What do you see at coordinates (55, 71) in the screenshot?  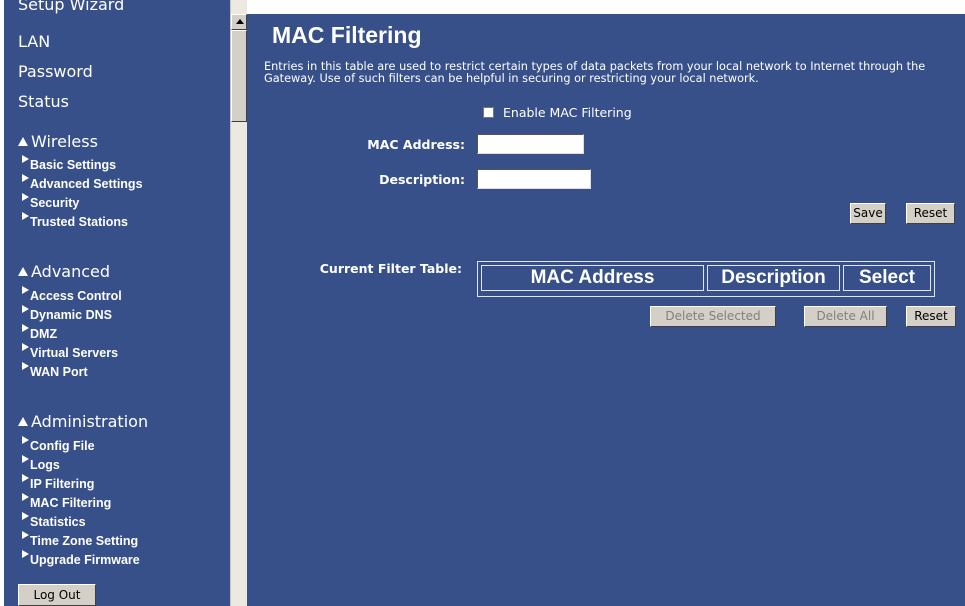 I see `sidebar-link-password: Password` at bounding box center [55, 71].